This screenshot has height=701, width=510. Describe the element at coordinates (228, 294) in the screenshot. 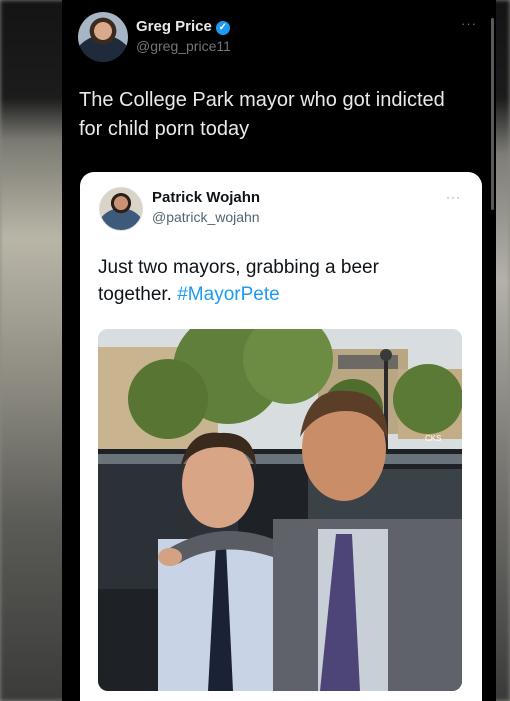

I see `hashtag-link: #MayorPete` at that location.